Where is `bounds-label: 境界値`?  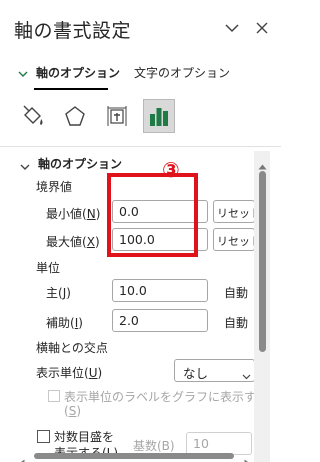 bounds-label: 境界値 is located at coordinates (54, 187).